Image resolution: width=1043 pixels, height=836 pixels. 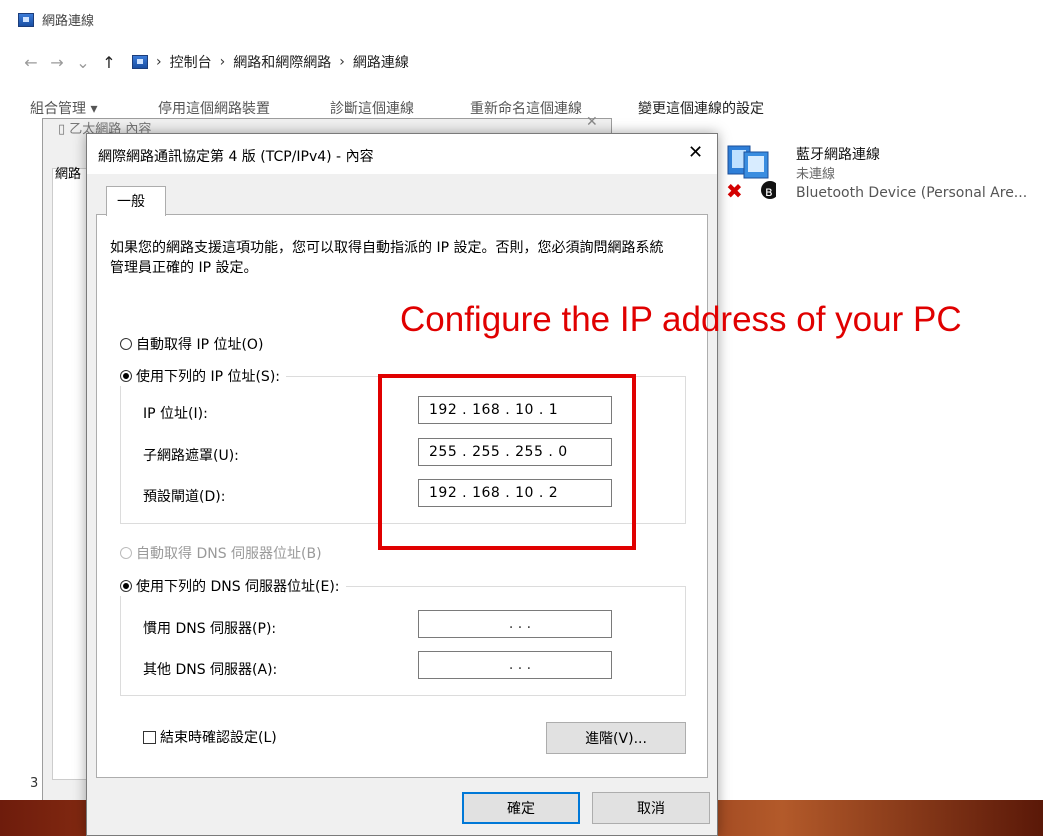 I want to click on ip-manual-option: 使用下列的 IP 位址(S):, so click(x=203, y=376).